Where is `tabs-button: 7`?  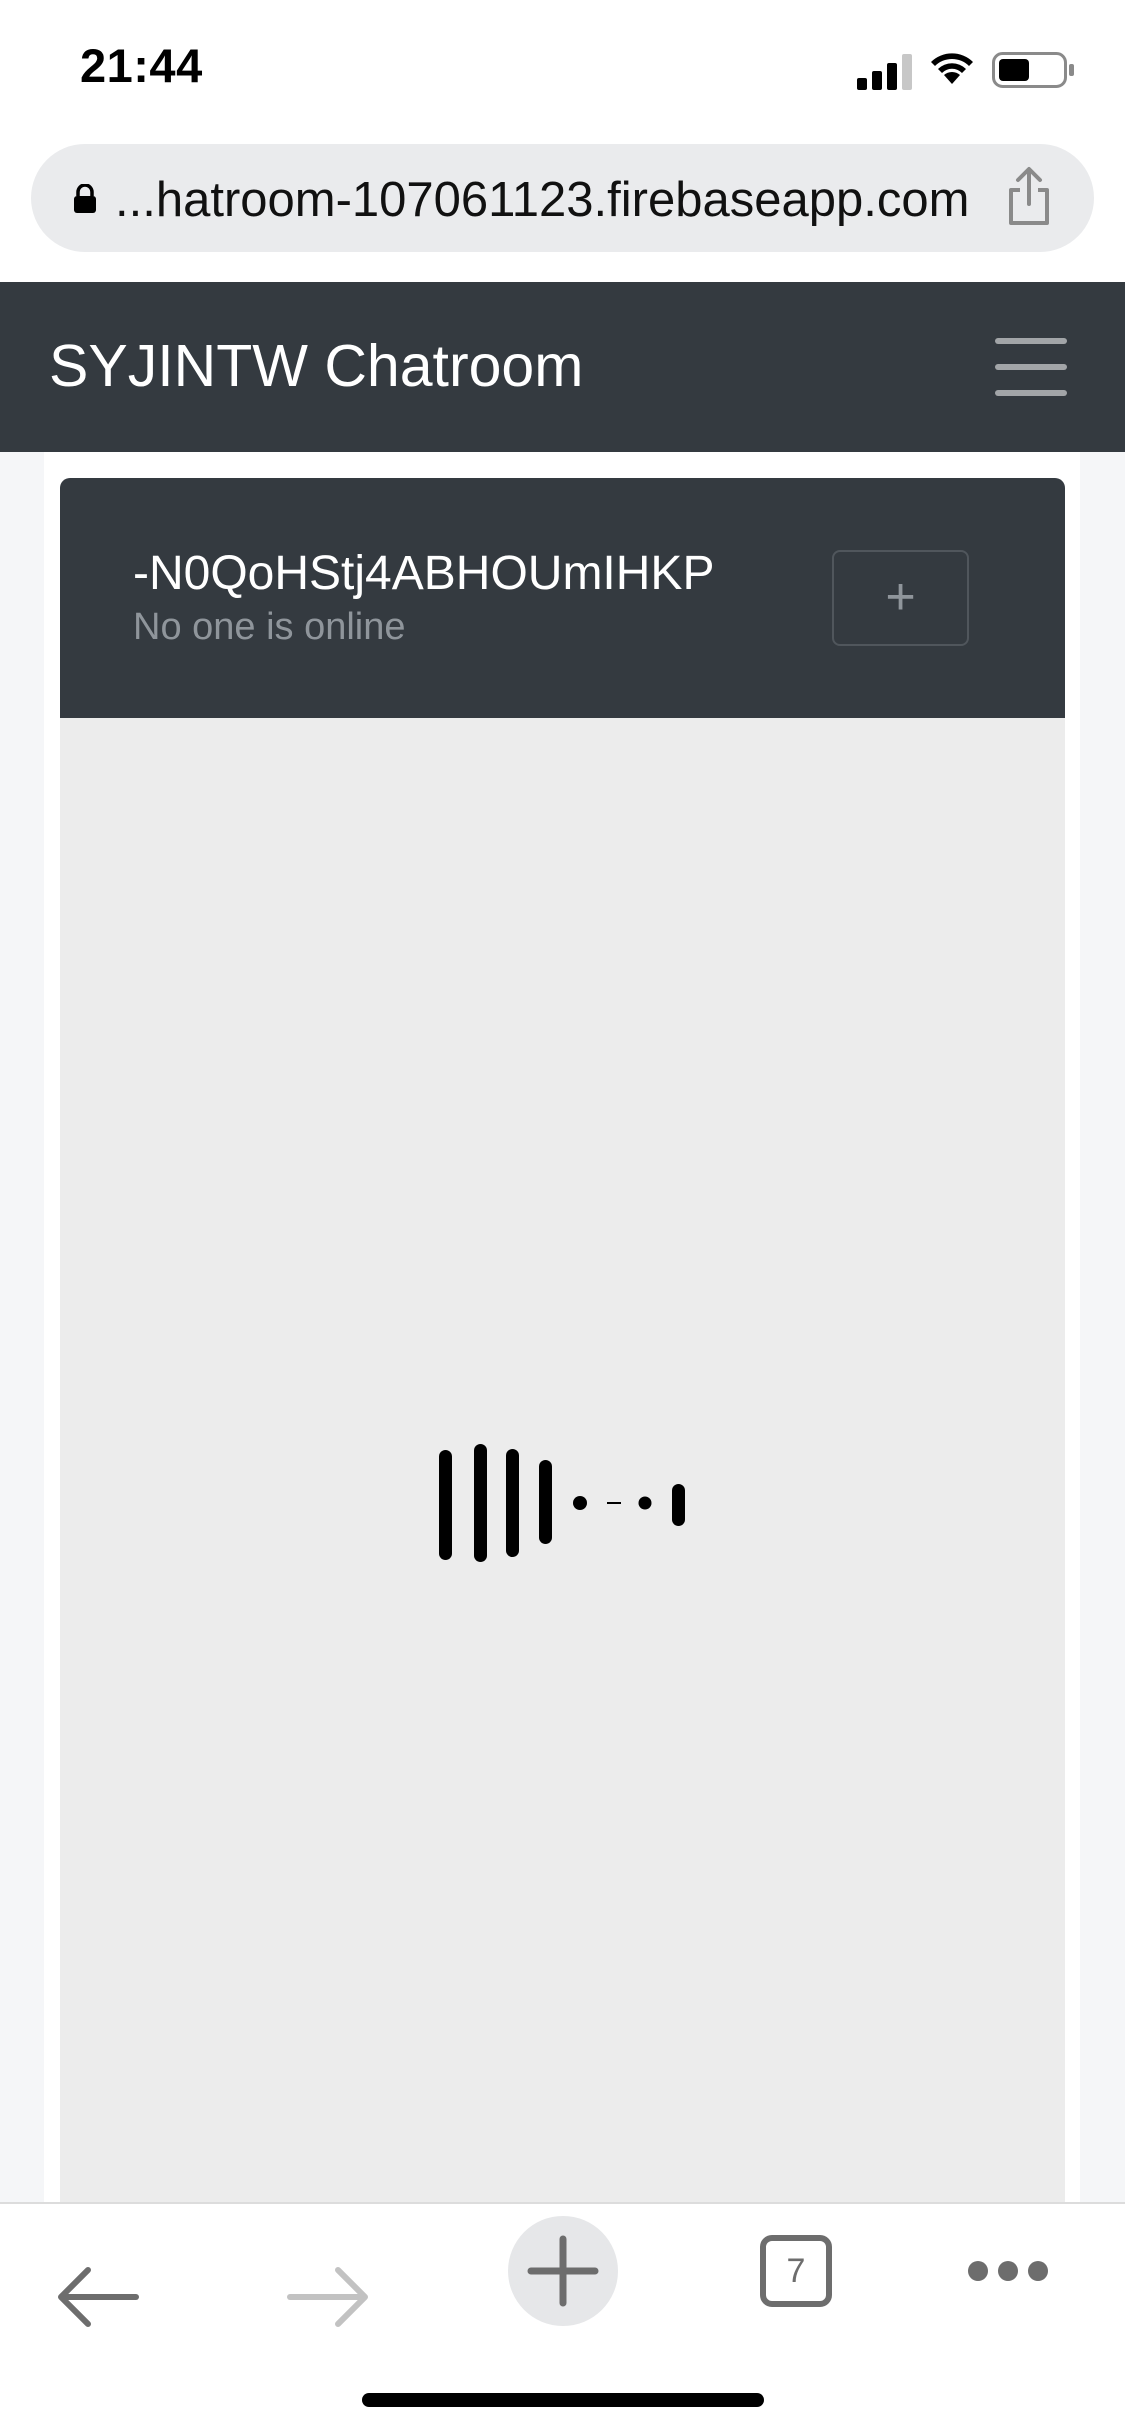 tabs-button: 7 is located at coordinates (796, 2271).